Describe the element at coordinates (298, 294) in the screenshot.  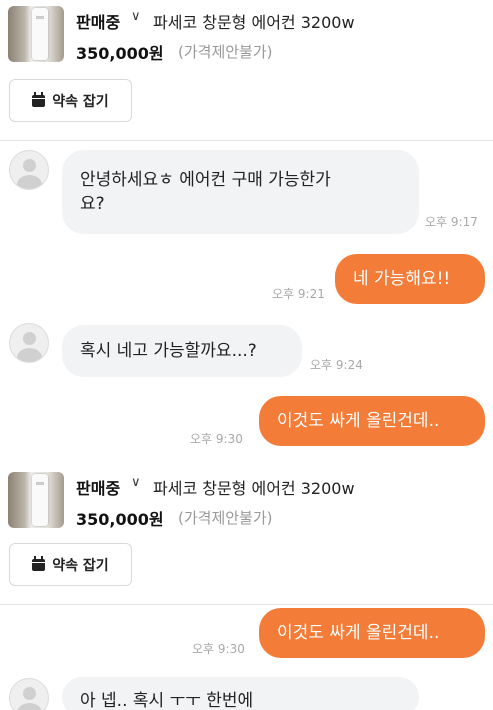
I see `message-time: 오후 9:21` at that location.